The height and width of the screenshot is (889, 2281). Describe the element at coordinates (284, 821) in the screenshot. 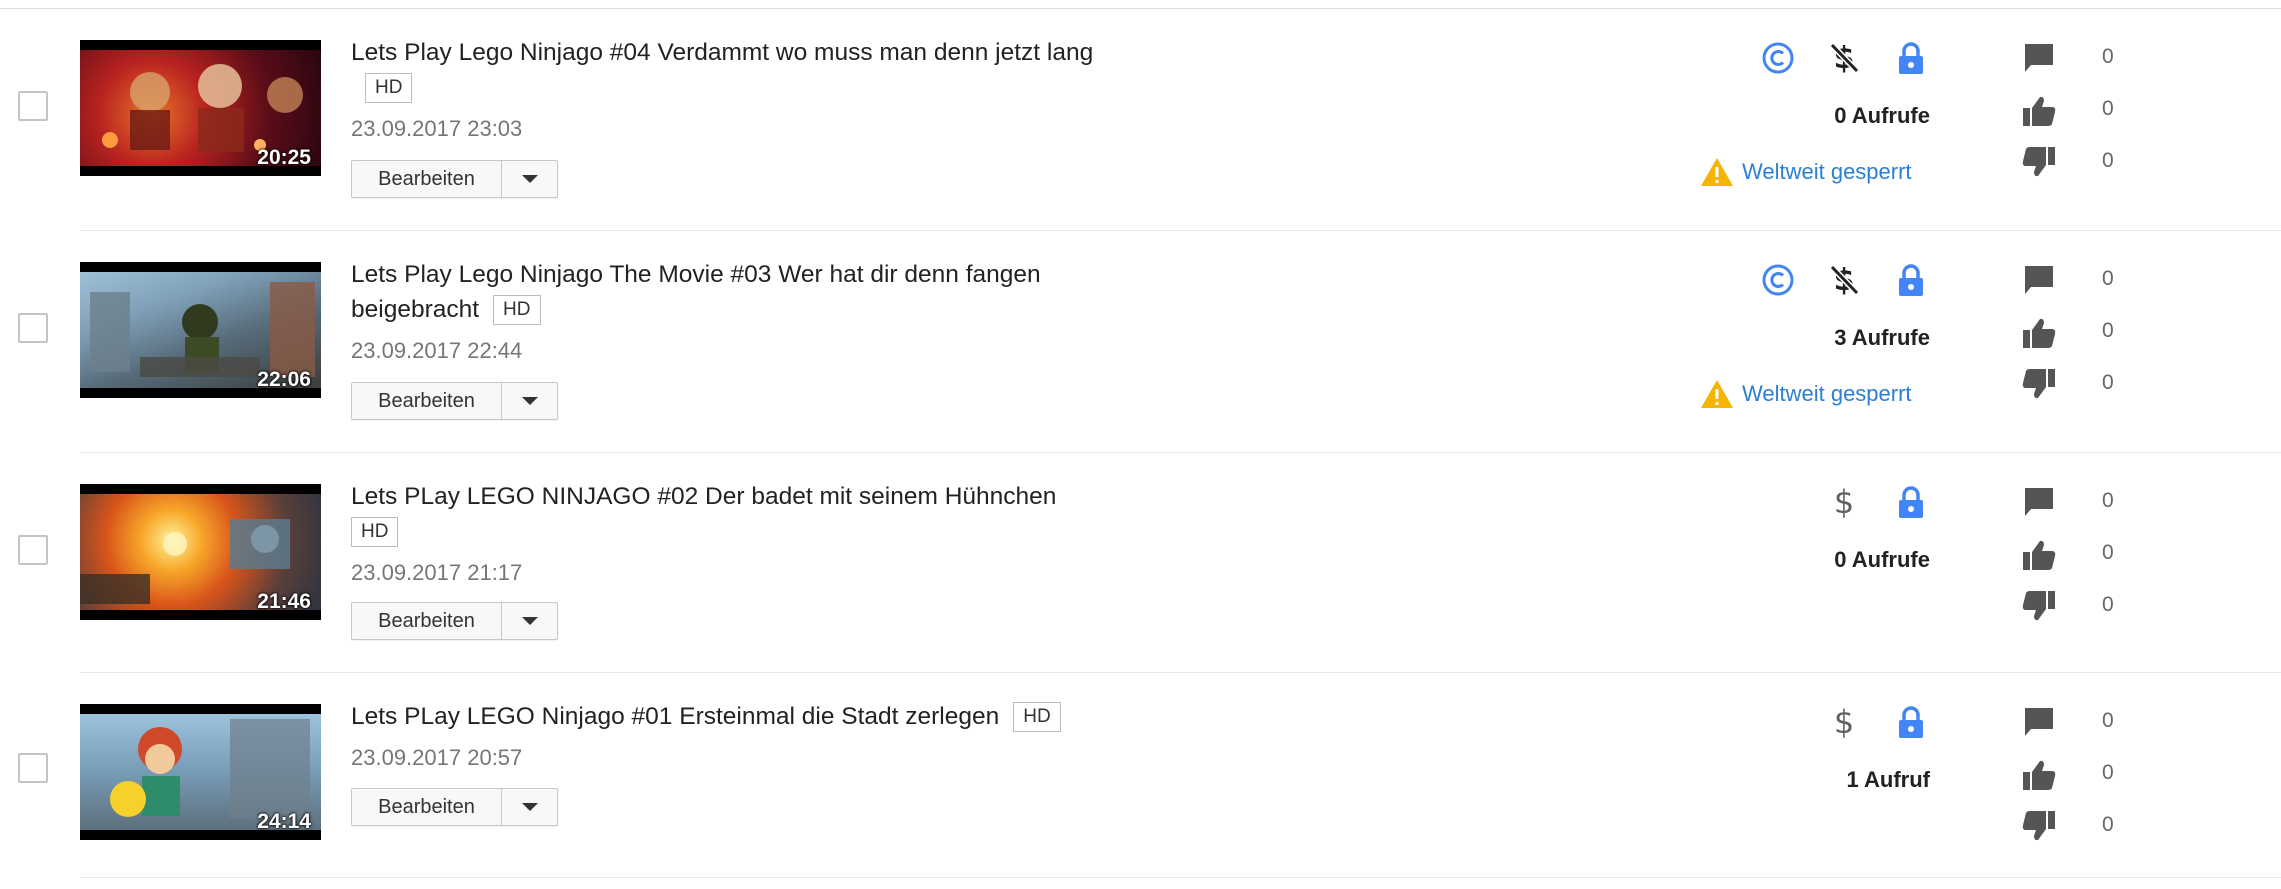

I see `video-duration: 24:14` at that location.